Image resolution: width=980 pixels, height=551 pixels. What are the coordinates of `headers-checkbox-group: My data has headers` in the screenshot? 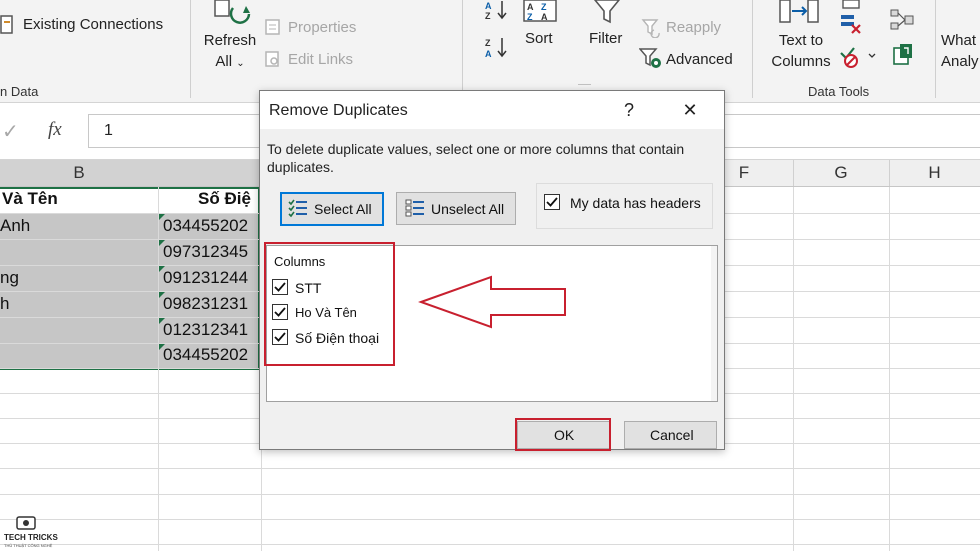 It's located at (624, 206).